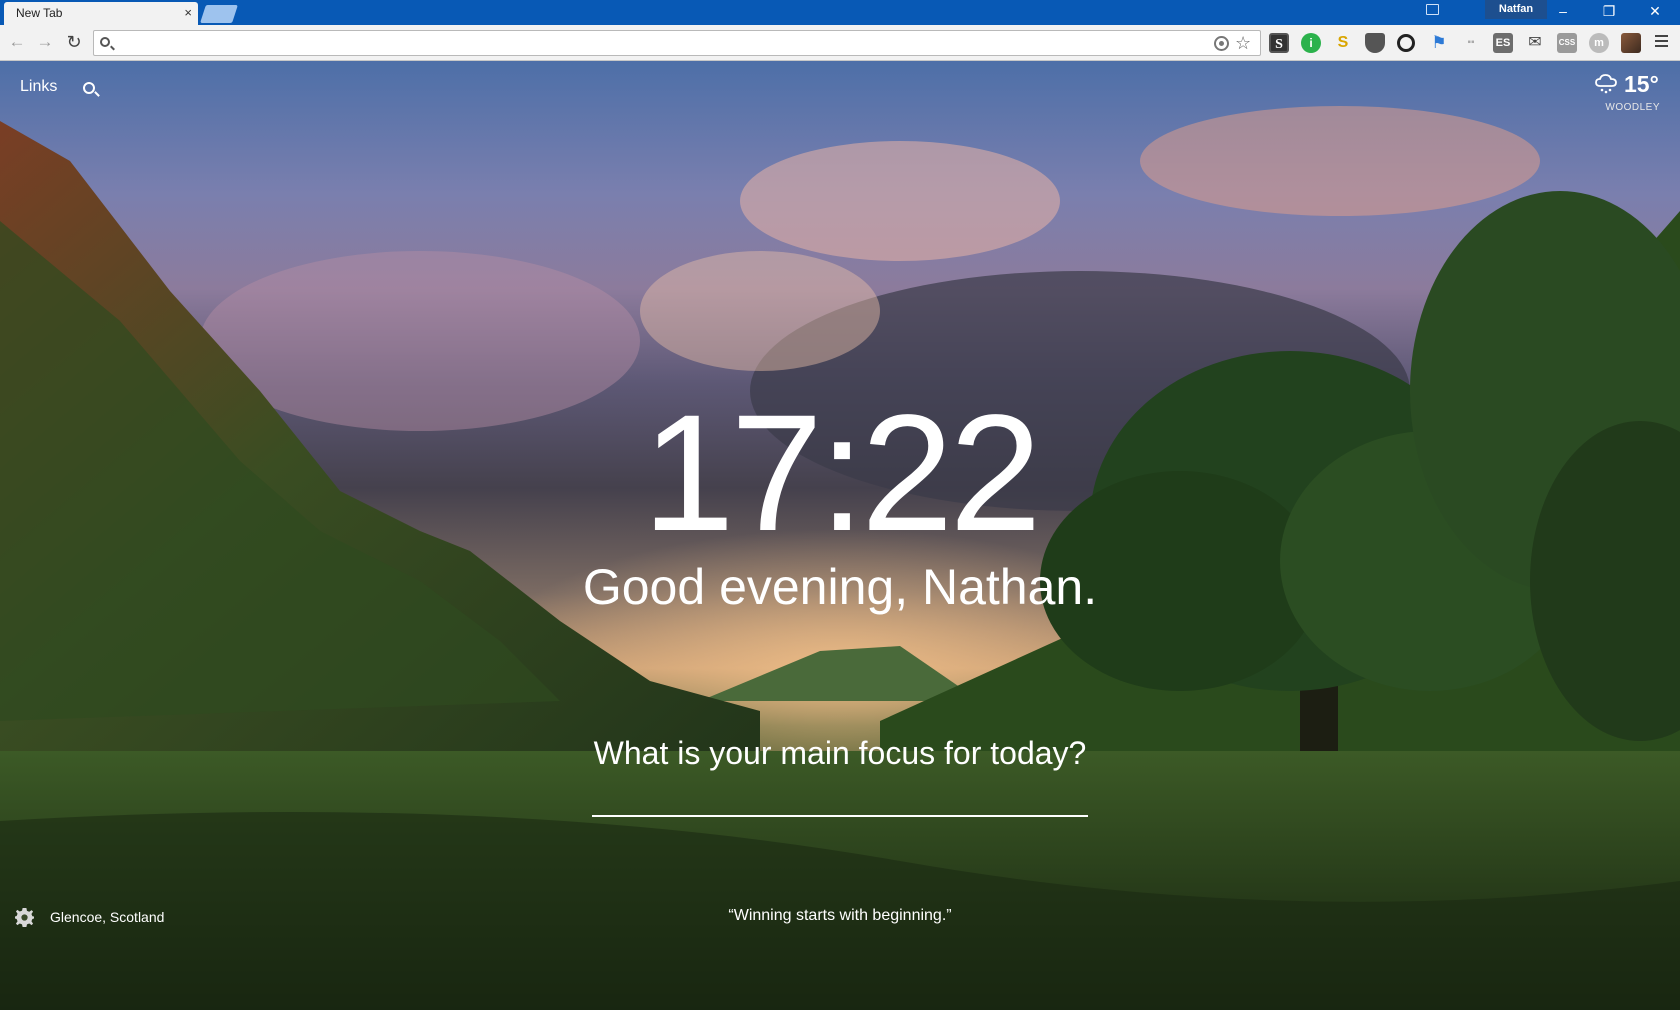  Describe the element at coordinates (101, 13) in the screenshot. I see `tab-new-tab: New Tab ×` at that location.